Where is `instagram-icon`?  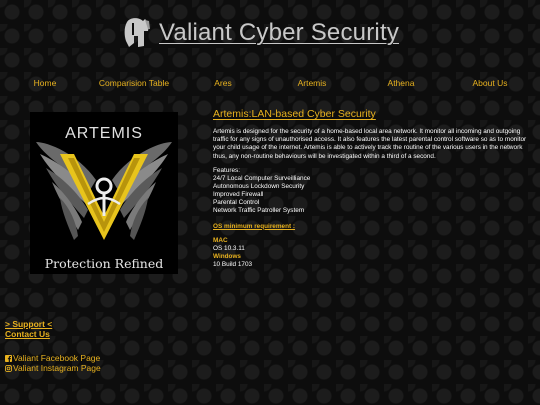
instagram-icon is located at coordinates (8, 368).